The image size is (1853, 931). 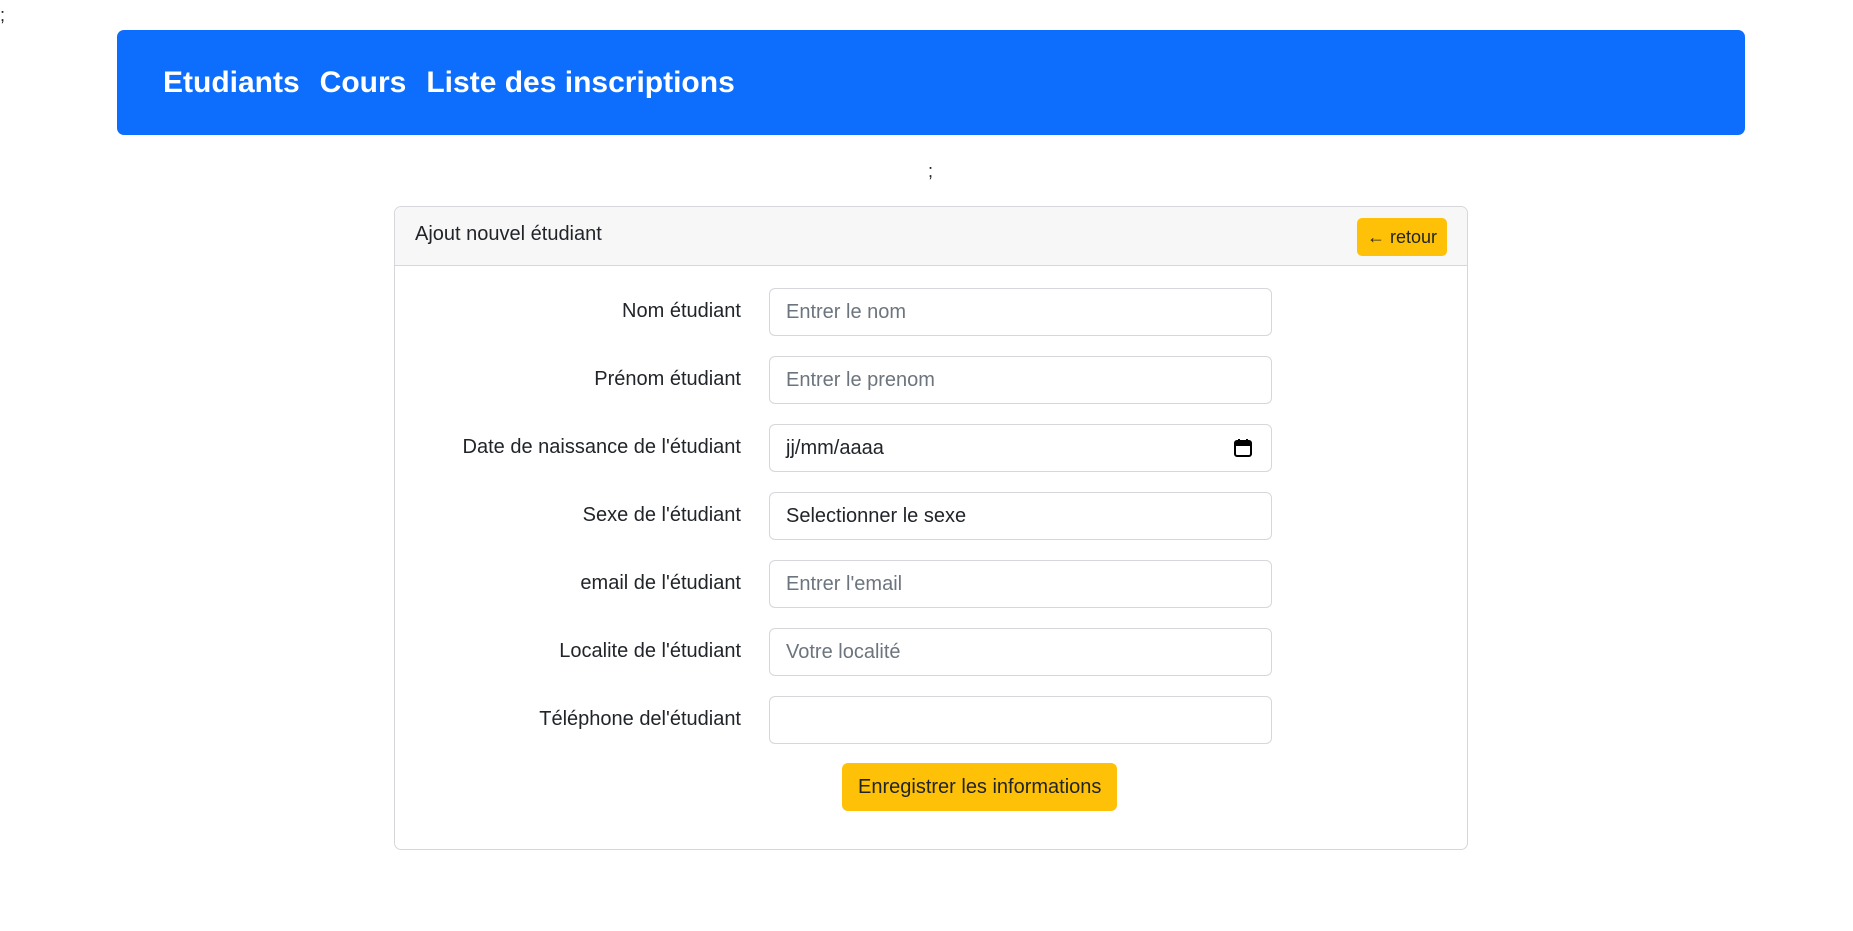 I want to click on form-row-nom: Nom étudiant, so click(x=931, y=312).